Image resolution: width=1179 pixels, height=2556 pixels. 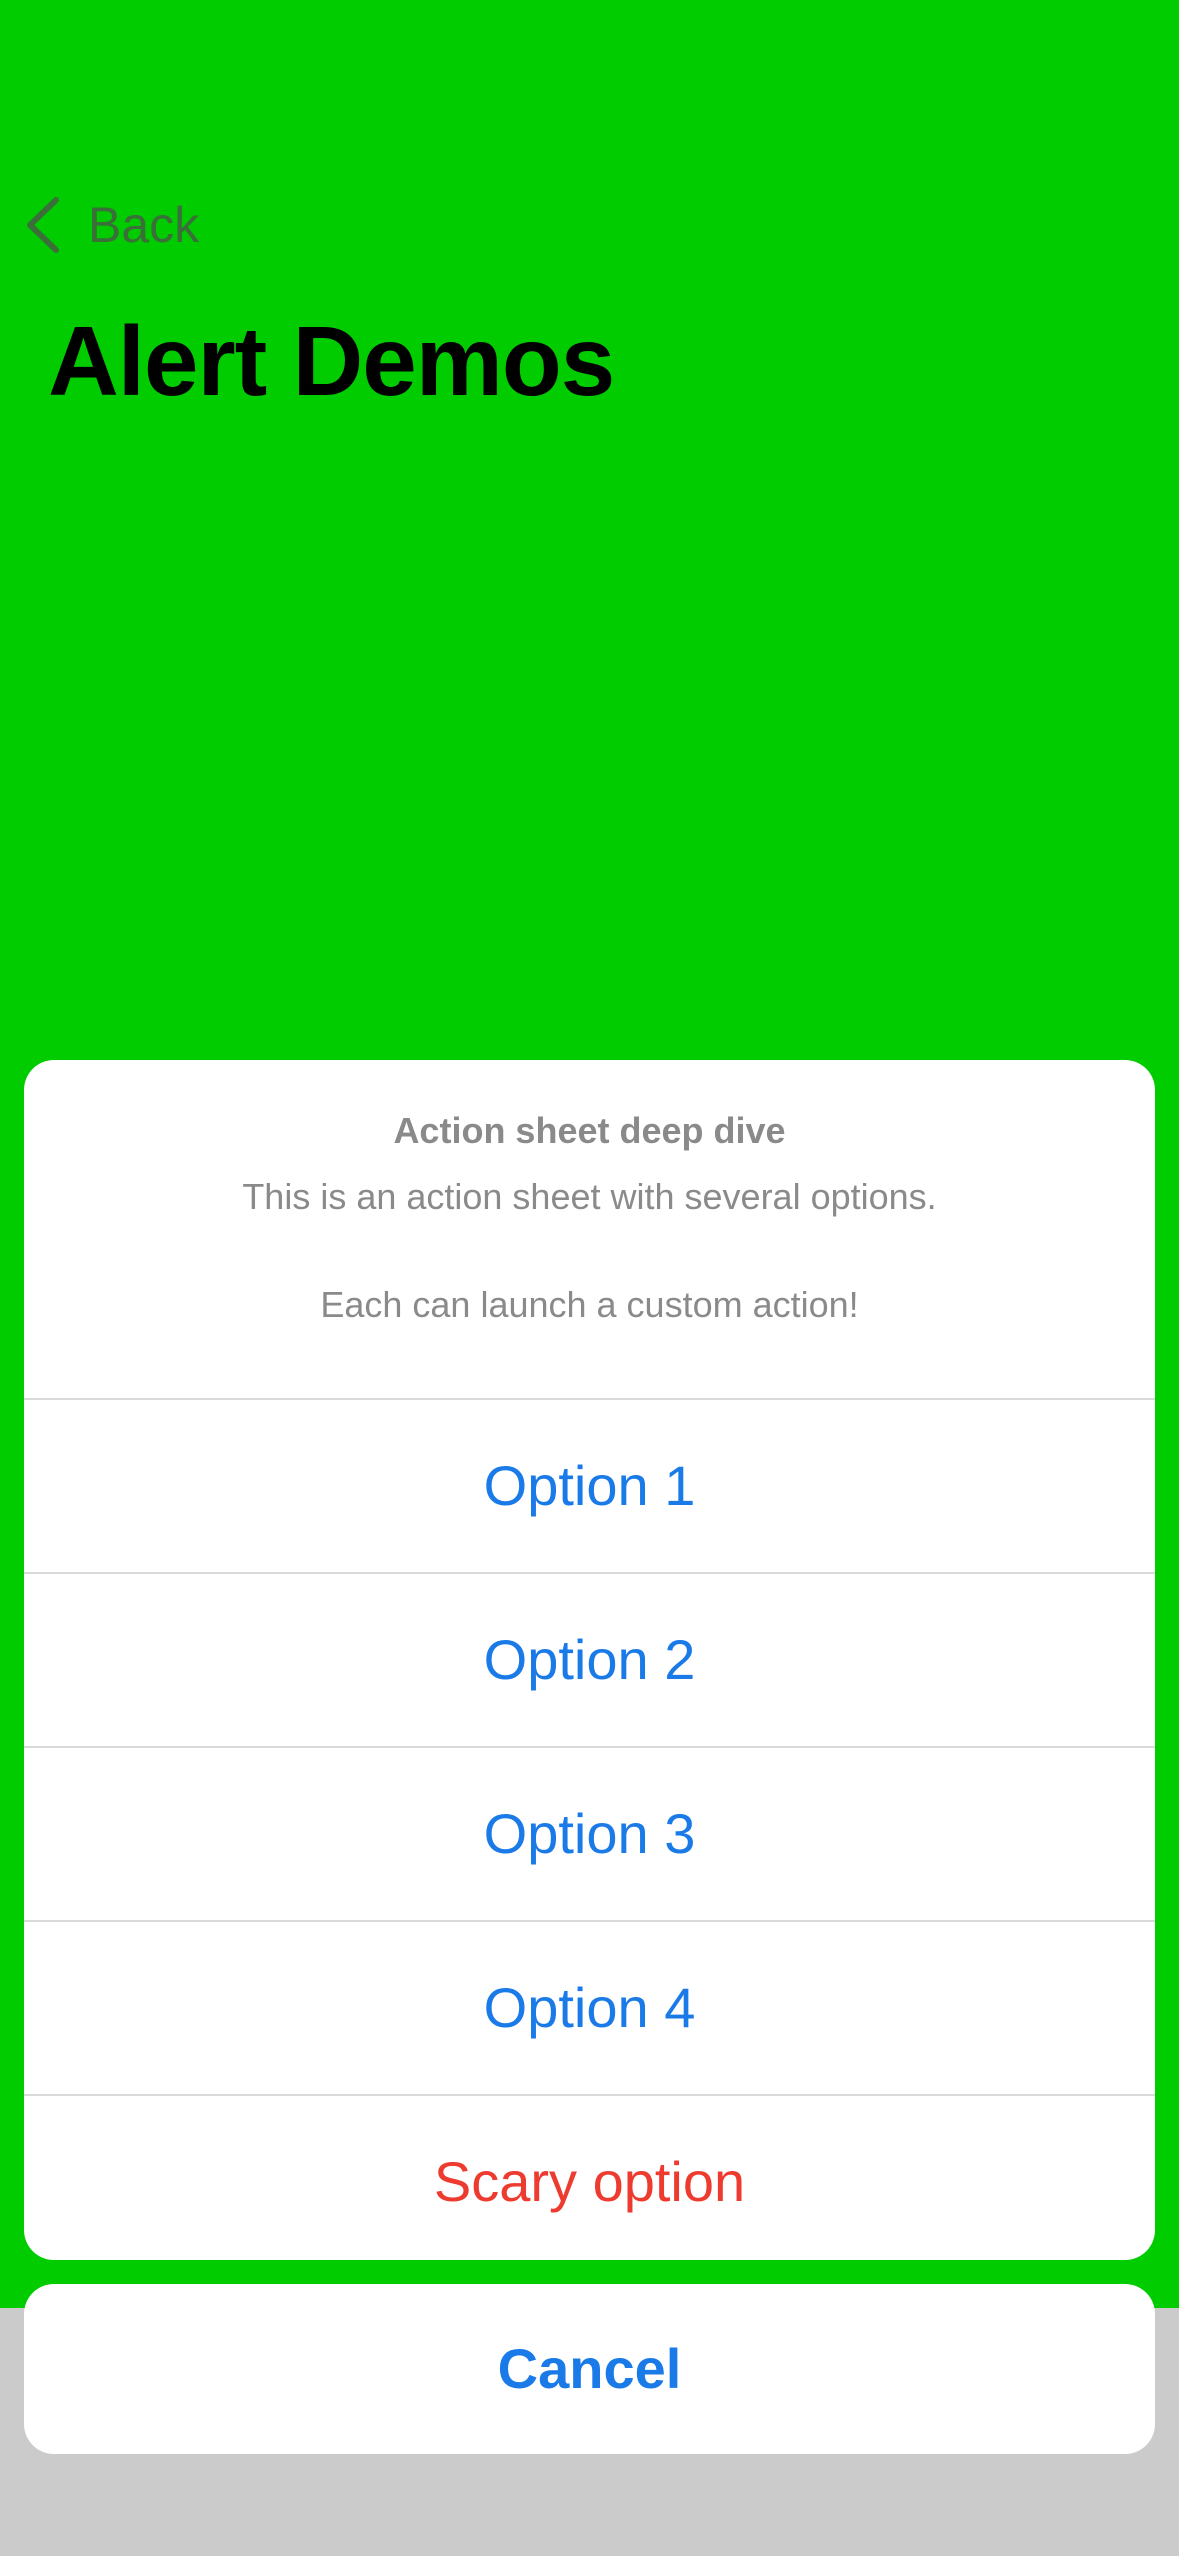 What do you see at coordinates (589, 1487) in the screenshot?
I see `option-1-button: Option 1` at bounding box center [589, 1487].